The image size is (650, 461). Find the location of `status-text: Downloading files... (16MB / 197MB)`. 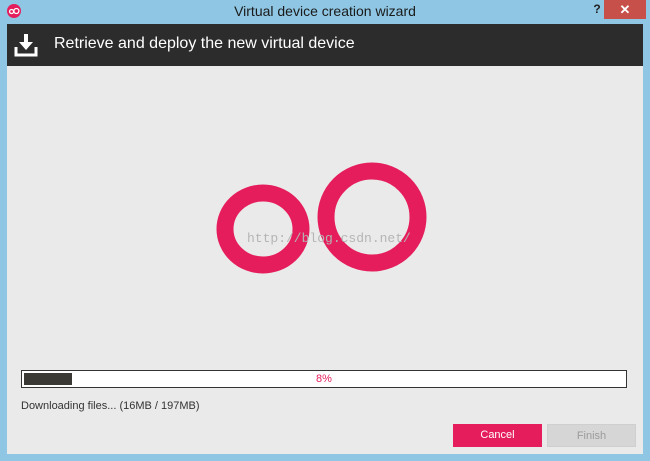

status-text: Downloading files... (16MB / 197MB) is located at coordinates (110, 406).